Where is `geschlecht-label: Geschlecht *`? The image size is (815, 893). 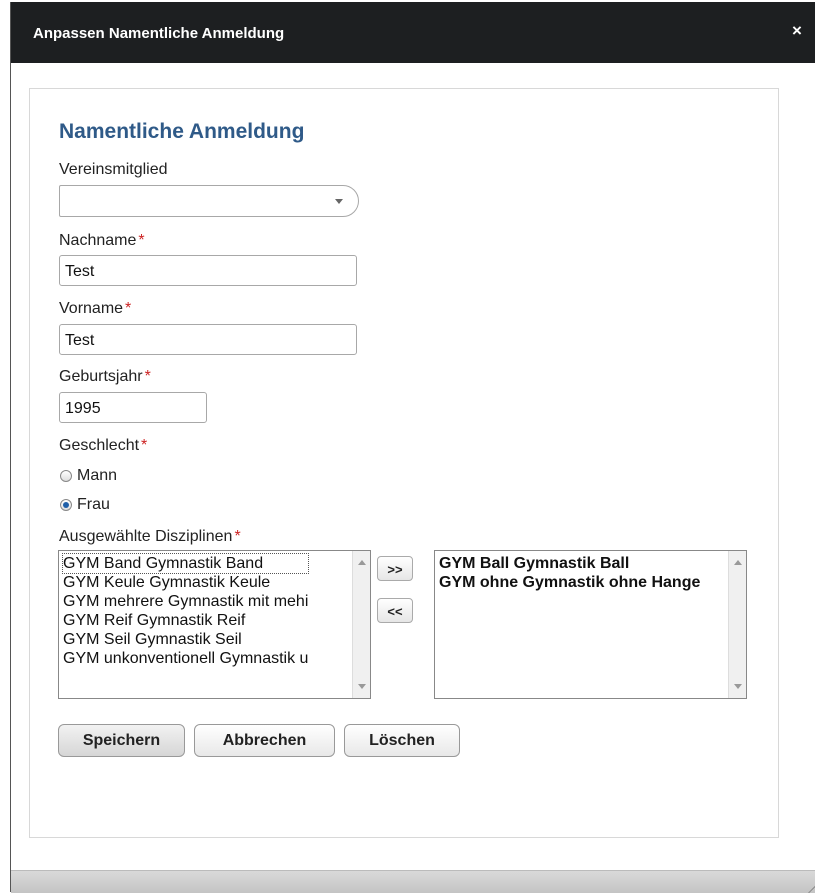
geschlecht-label: Geschlecht * is located at coordinates (103, 445).